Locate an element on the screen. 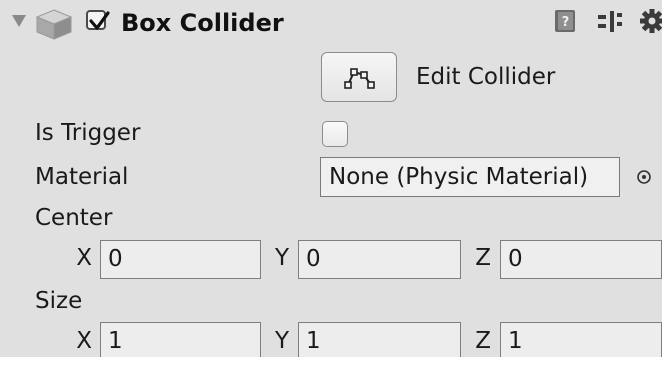 This screenshot has height=368, width=662. material-label: Material is located at coordinates (82, 177).